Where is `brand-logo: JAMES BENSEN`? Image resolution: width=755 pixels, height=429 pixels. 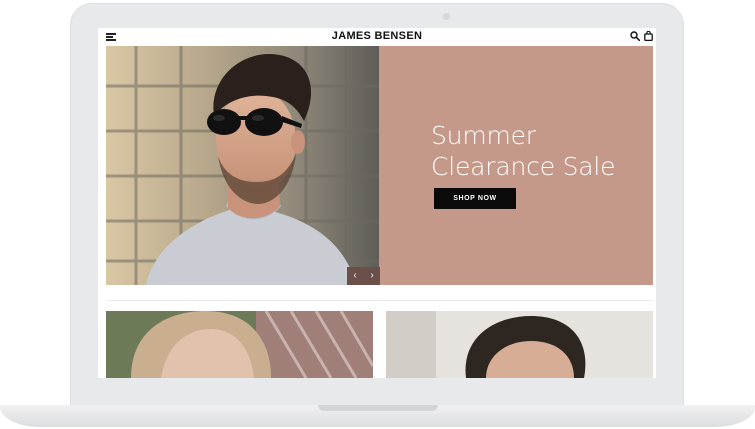
brand-logo: JAMES BENSEN is located at coordinates (377, 36).